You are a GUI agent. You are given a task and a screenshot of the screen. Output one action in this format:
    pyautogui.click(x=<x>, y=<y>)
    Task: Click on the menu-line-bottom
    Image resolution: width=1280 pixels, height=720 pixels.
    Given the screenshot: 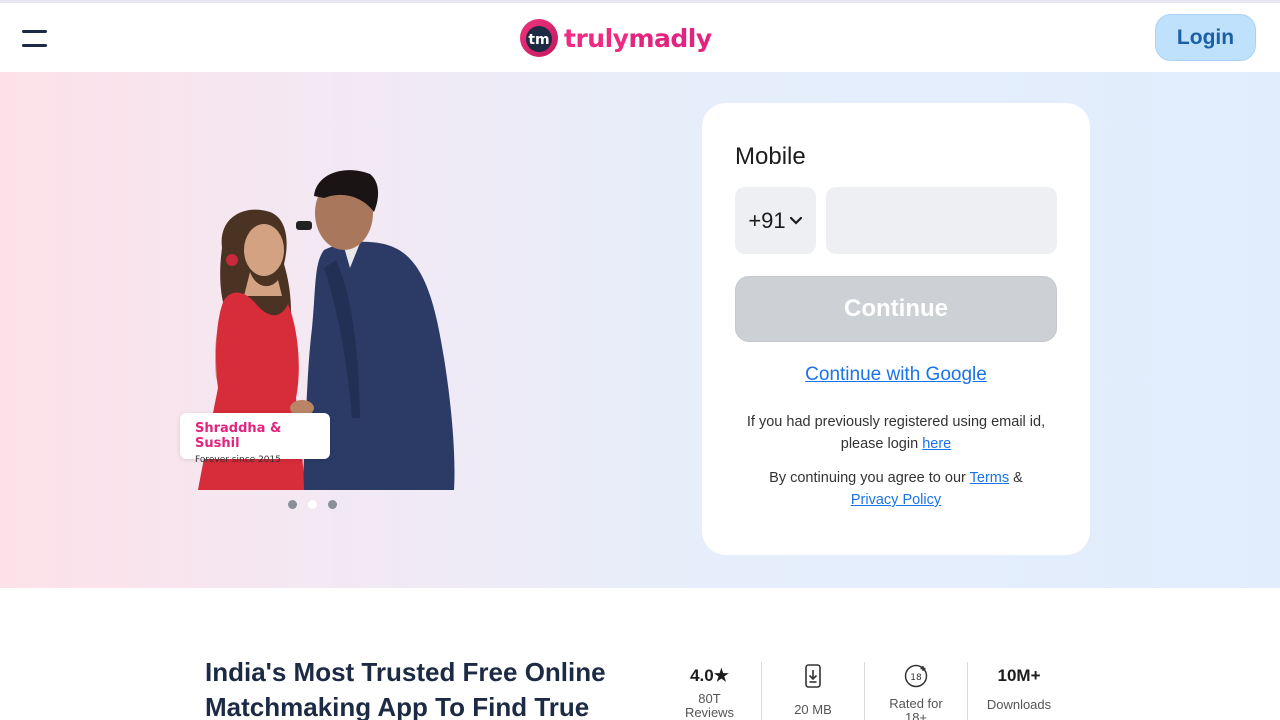 What is the action you would take?
    pyautogui.click(x=34, y=45)
    